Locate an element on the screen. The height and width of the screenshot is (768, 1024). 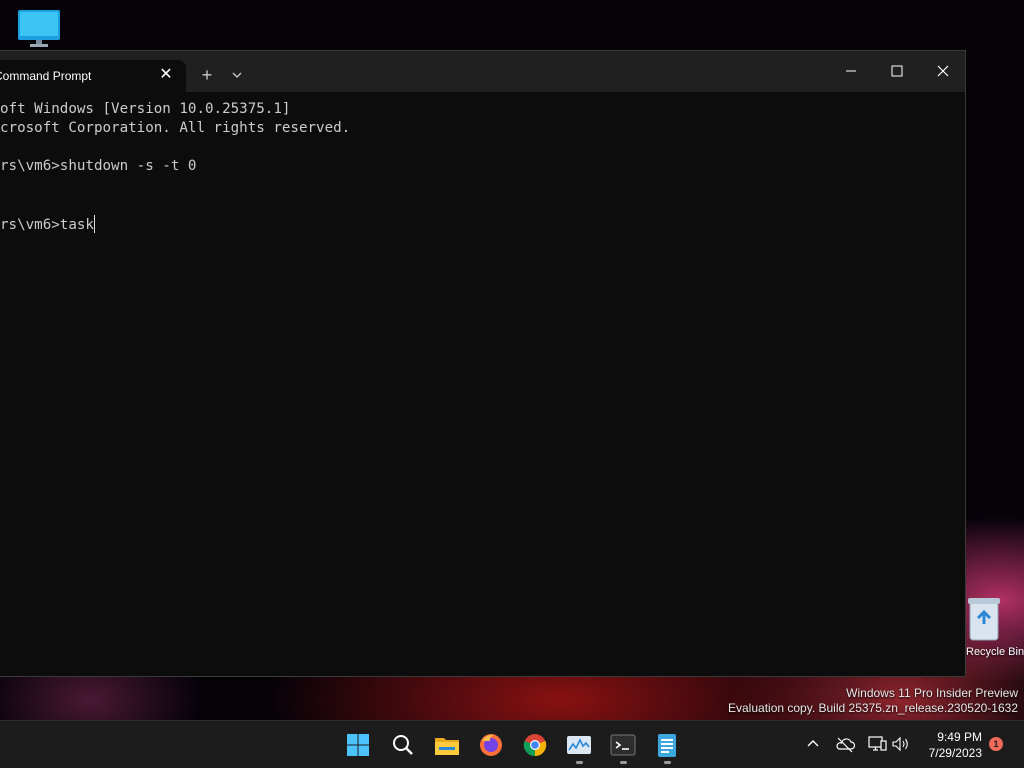
chrome-icon is located at coordinates (535, 745).